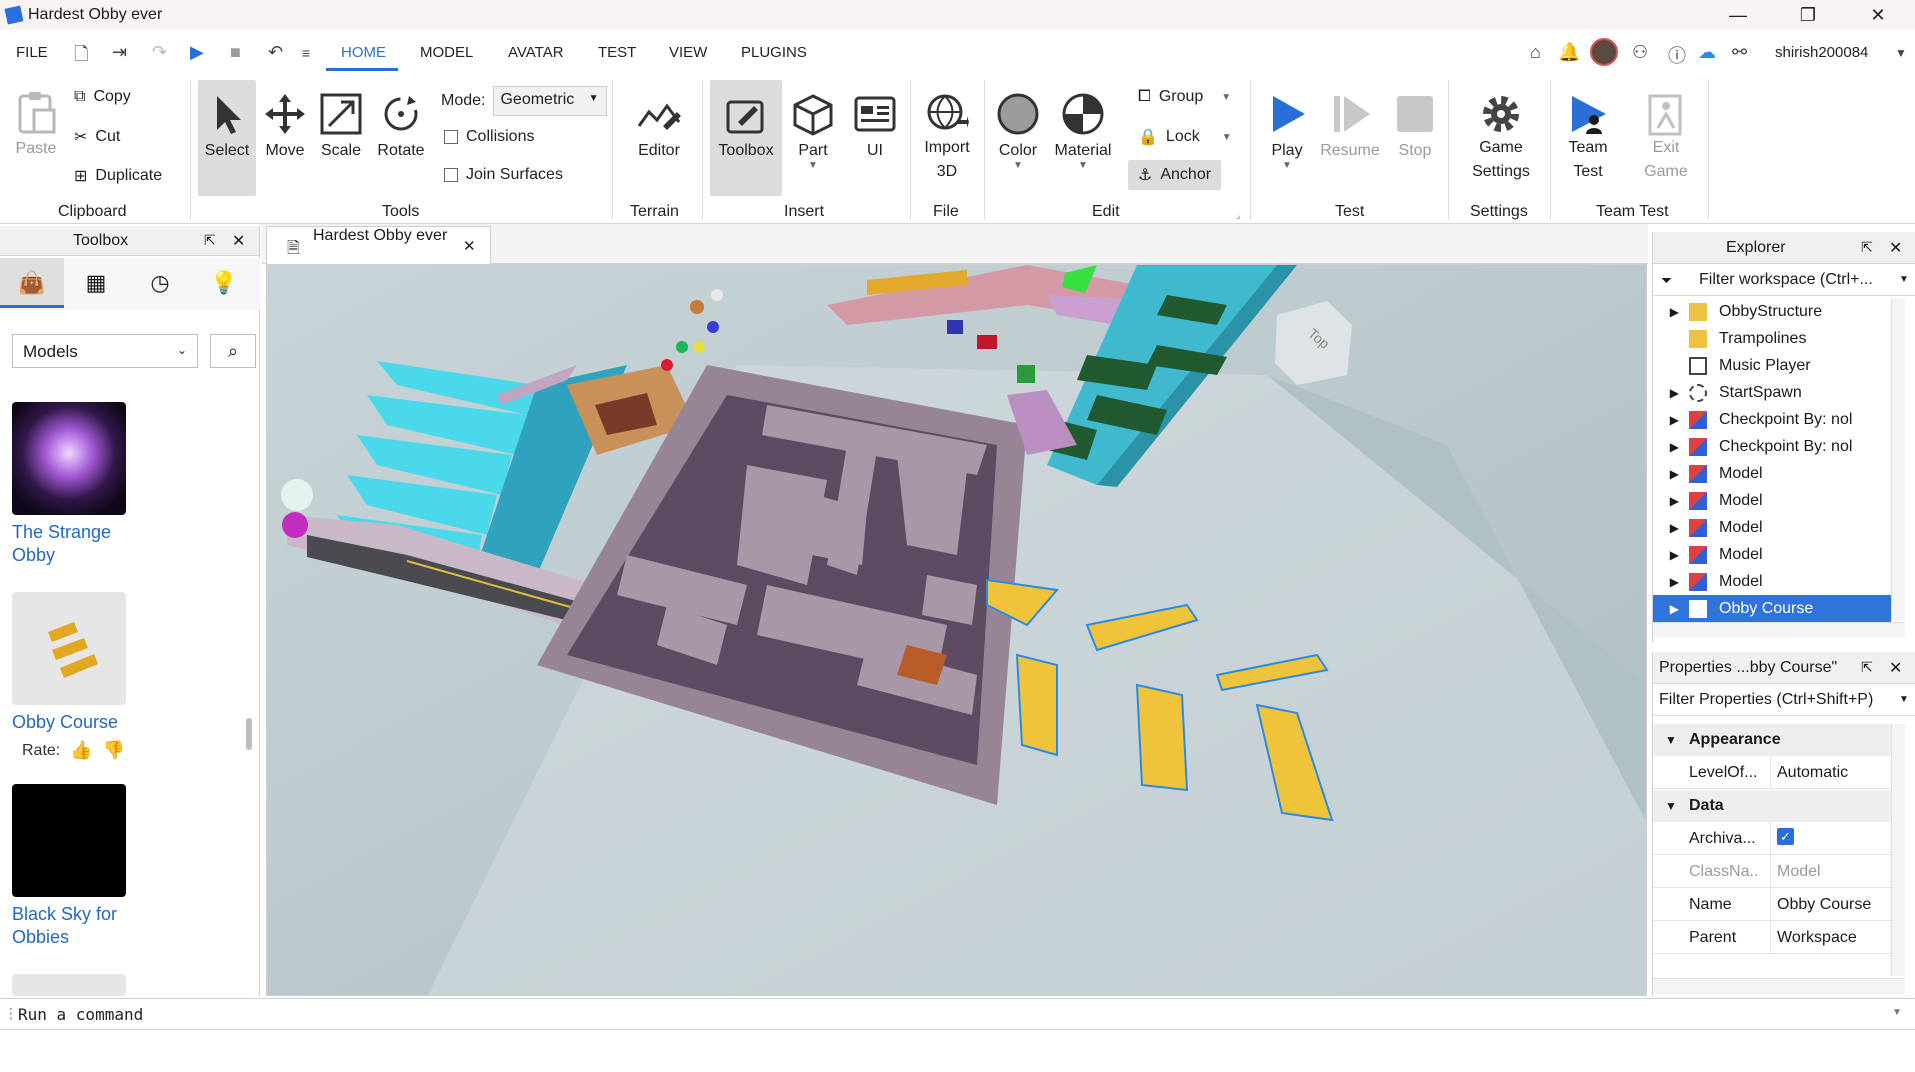 This screenshot has width=1915, height=1072. I want to click on copy-button: ⧉ Copy, so click(102, 97).